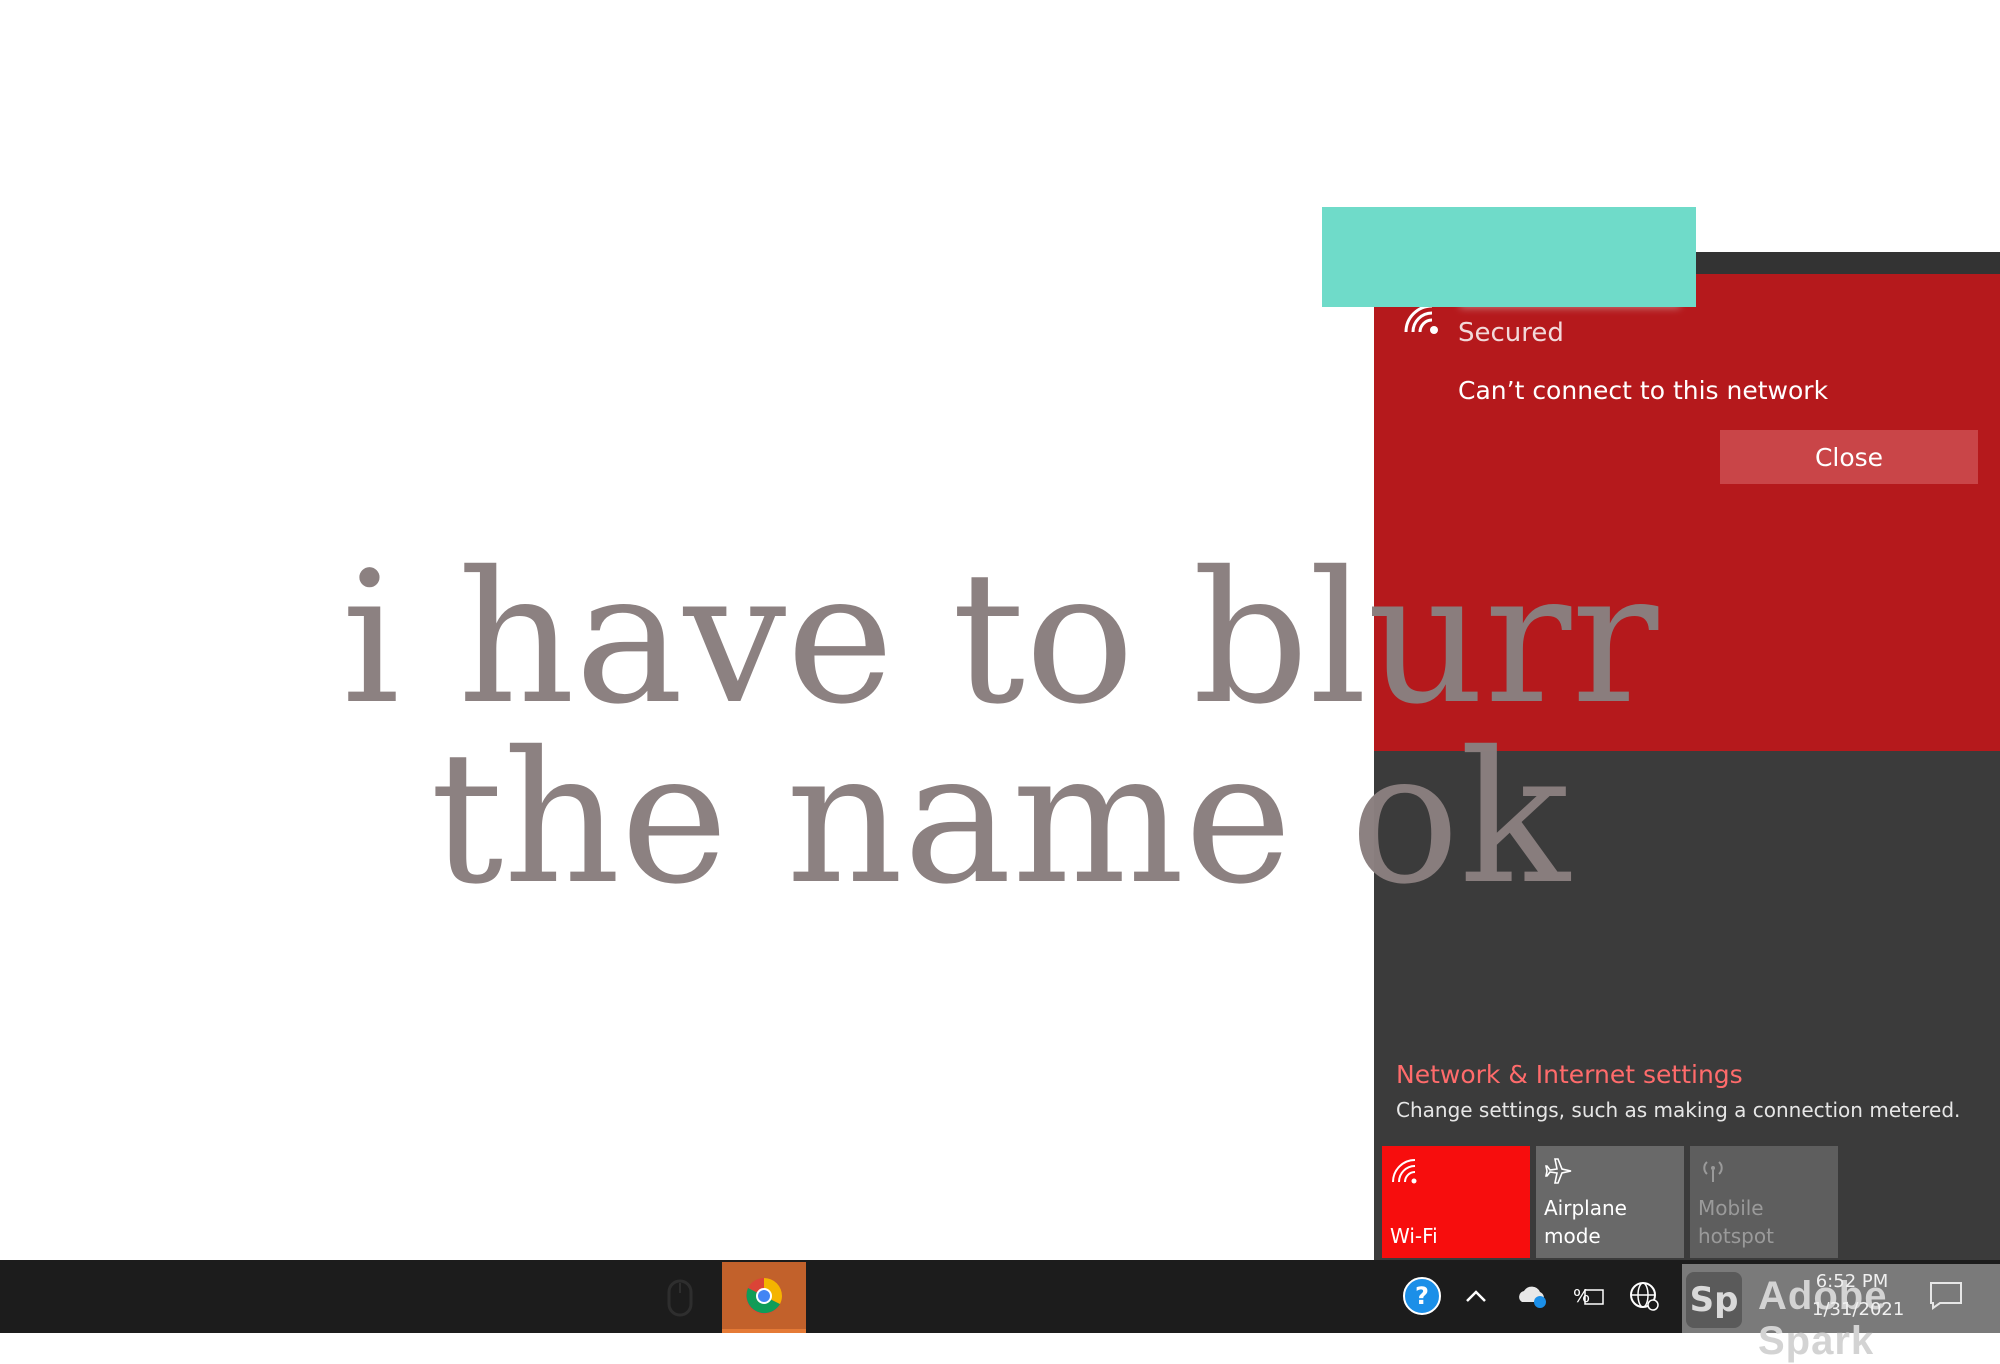 This screenshot has width=2000, height=1364. I want to click on taskbar-chrome, so click(764, 1297).